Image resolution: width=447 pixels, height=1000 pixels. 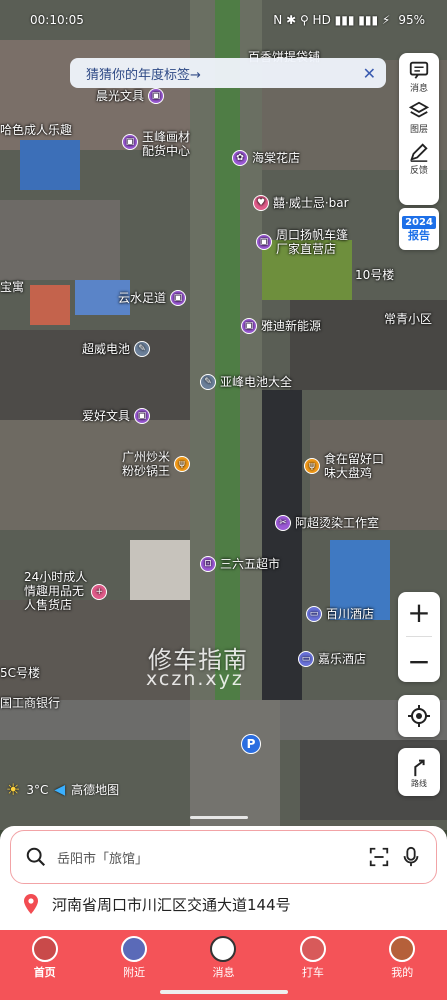 I want to click on cart-icon: ⊡, so click(x=208, y=564).